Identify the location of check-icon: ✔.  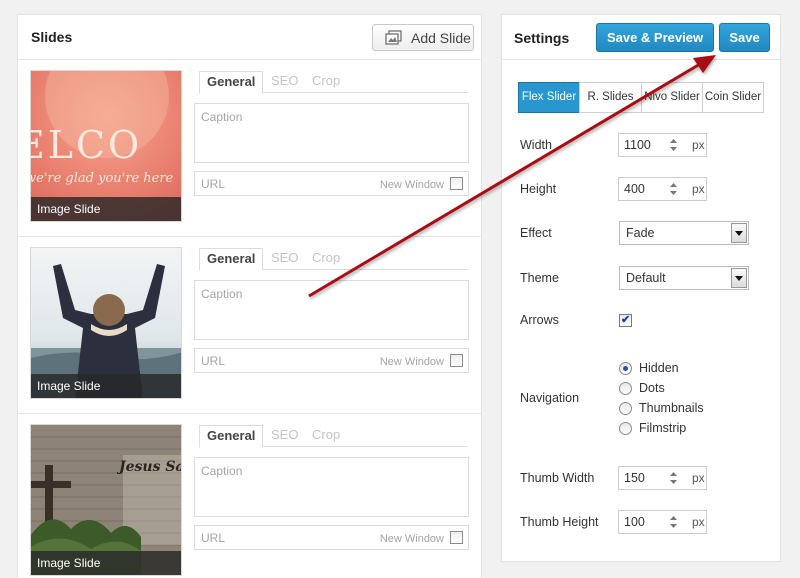
(626, 320).